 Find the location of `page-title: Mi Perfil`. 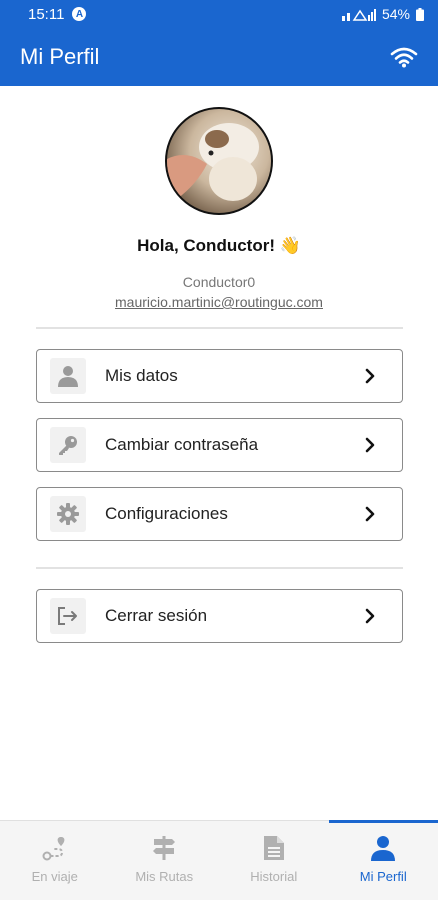

page-title: Mi Perfil is located at coordinates (60, 56).